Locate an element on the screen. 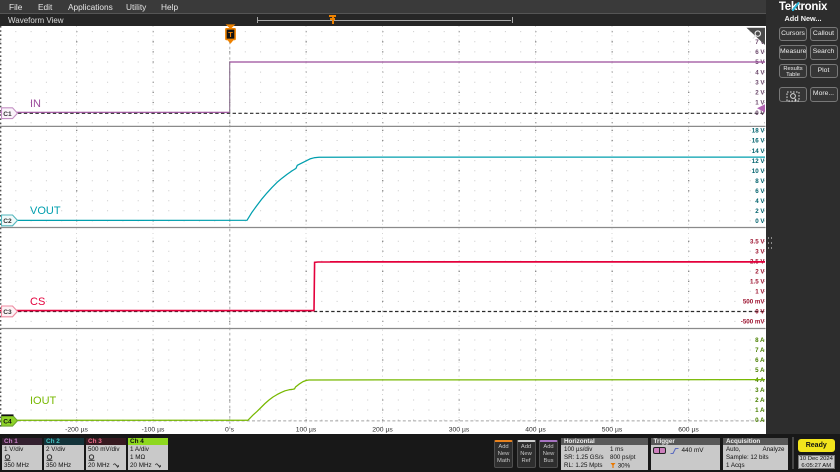  svg-text: T is located at coordinates (230, 34).